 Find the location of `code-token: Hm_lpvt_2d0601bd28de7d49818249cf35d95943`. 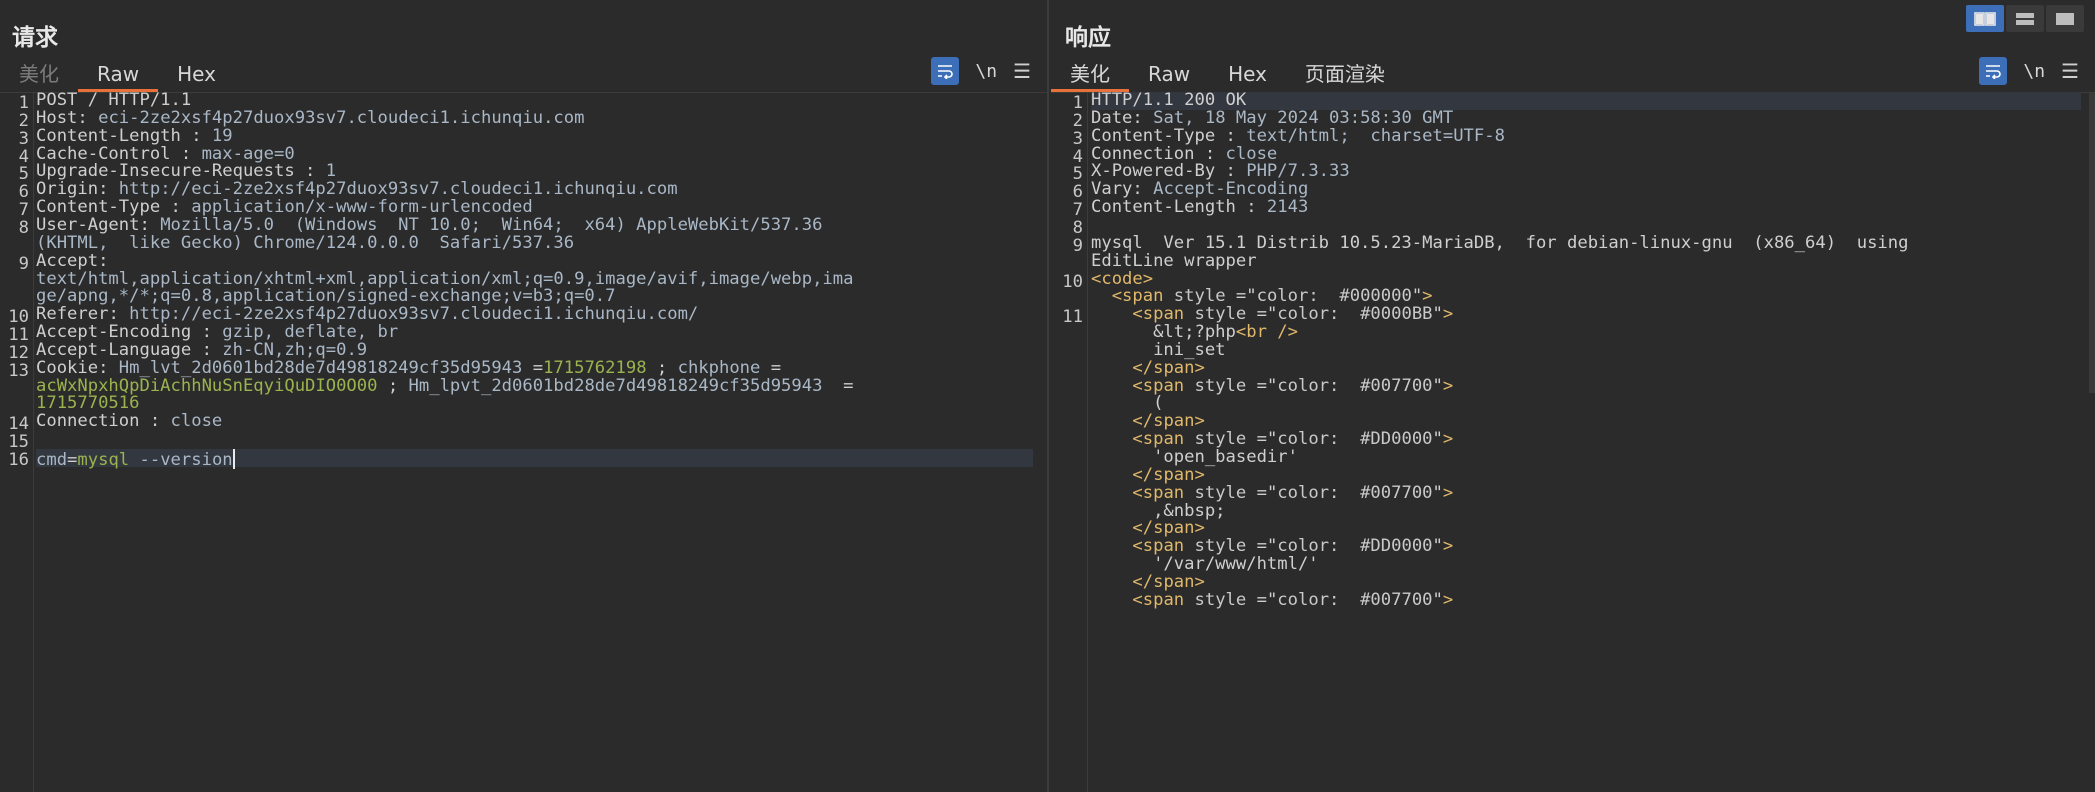

code-token: Hm_lpvt_2d0601bd28de7d49818249cf35d95943 is located at coordinates (615, 385).